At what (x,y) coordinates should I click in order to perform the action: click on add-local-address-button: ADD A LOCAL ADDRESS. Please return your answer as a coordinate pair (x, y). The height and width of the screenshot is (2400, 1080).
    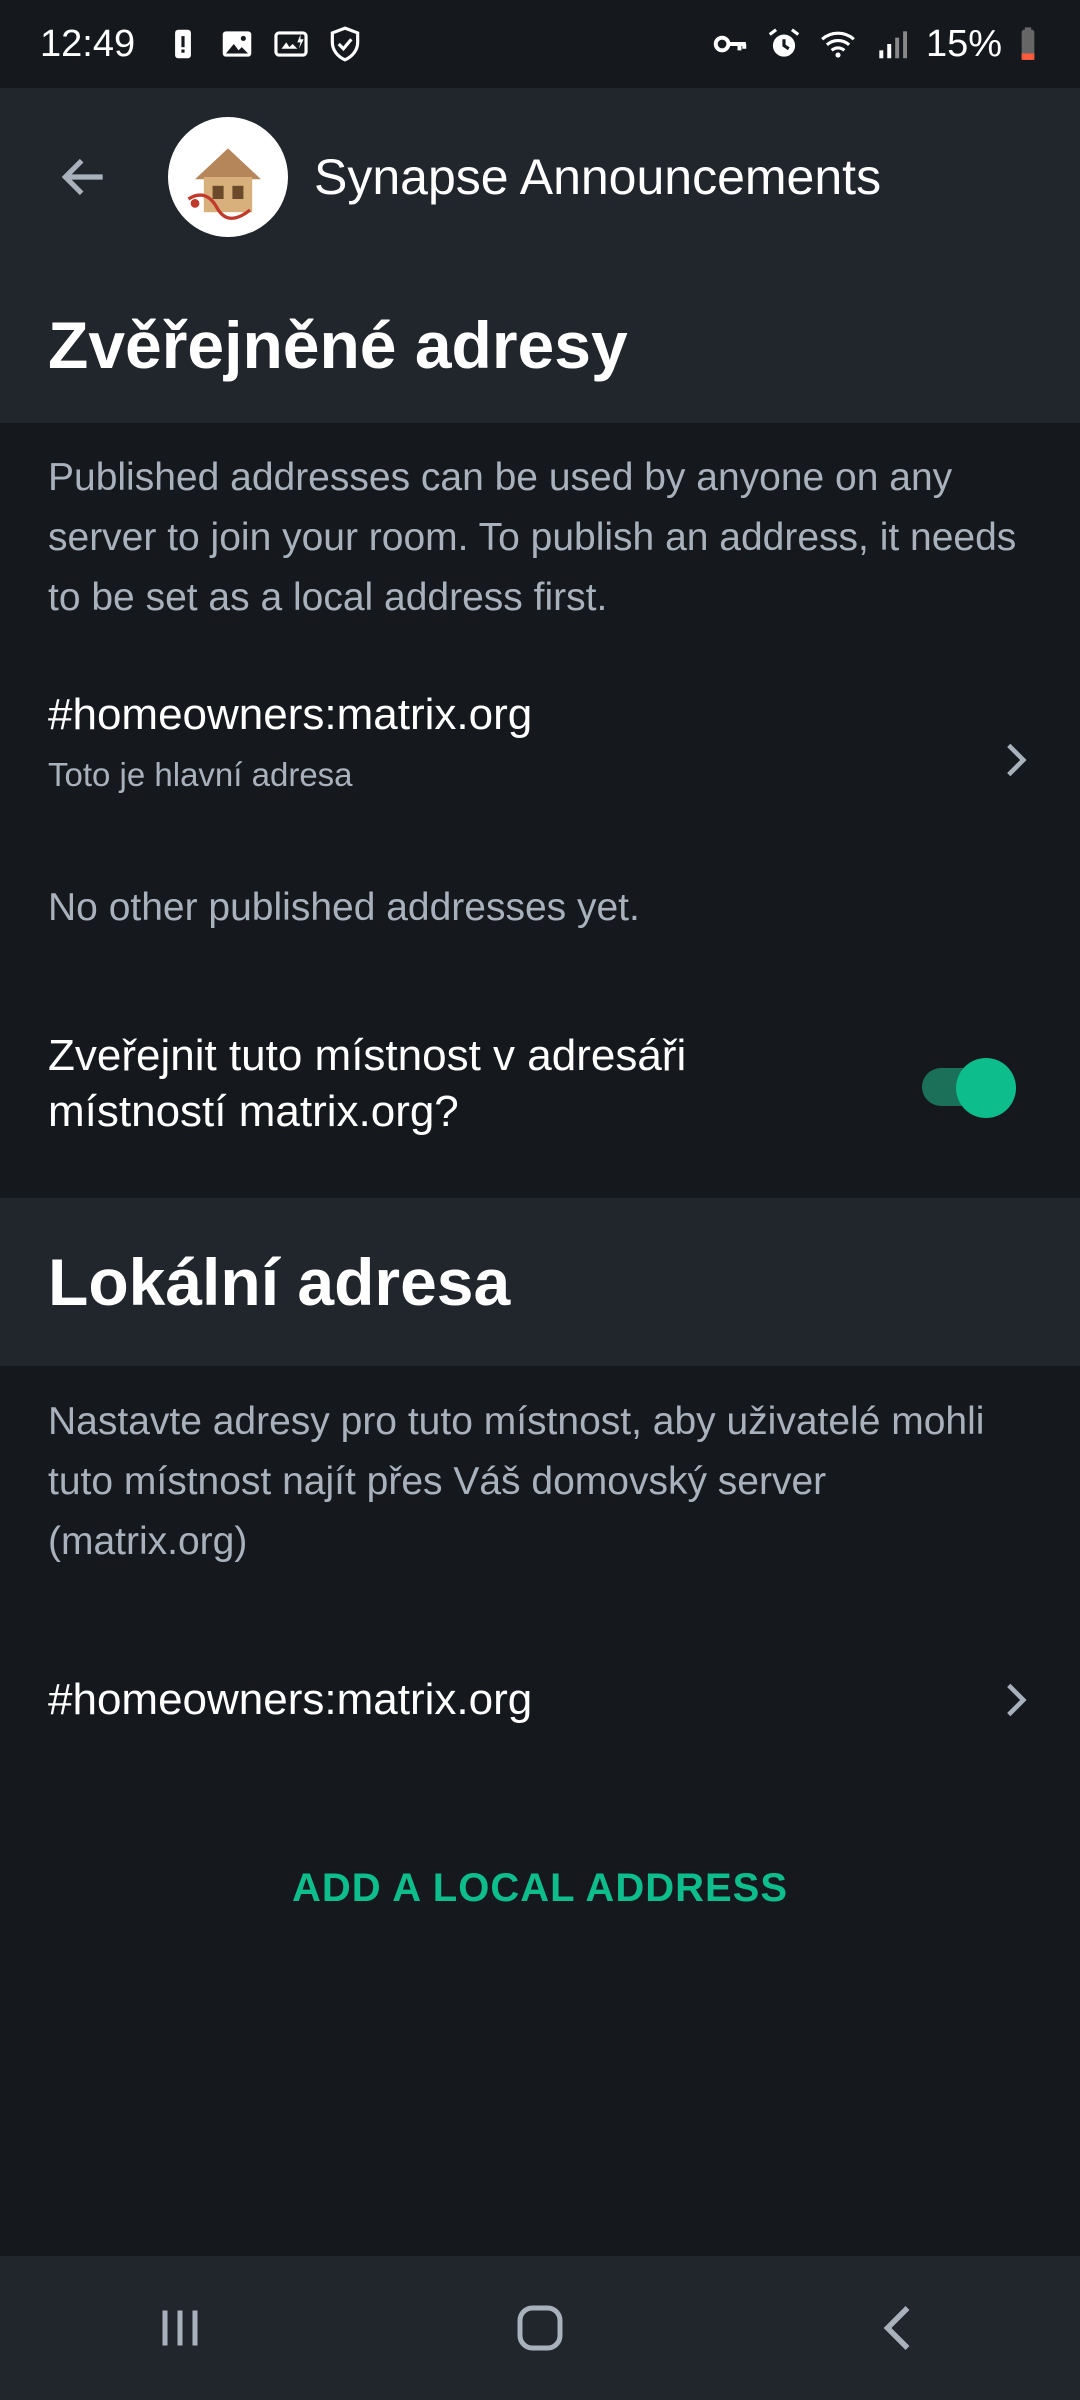
    Looking at the image, I should click on (540, 1888).